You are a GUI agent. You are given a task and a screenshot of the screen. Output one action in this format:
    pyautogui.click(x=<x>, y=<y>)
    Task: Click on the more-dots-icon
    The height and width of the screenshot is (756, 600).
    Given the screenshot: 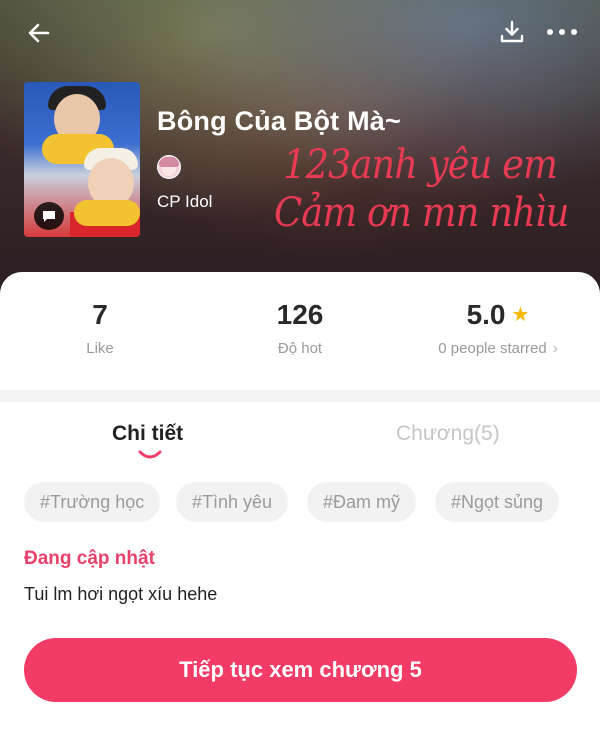 What is the action you would take?
    pyautogui.click(x=562, y=32)
    